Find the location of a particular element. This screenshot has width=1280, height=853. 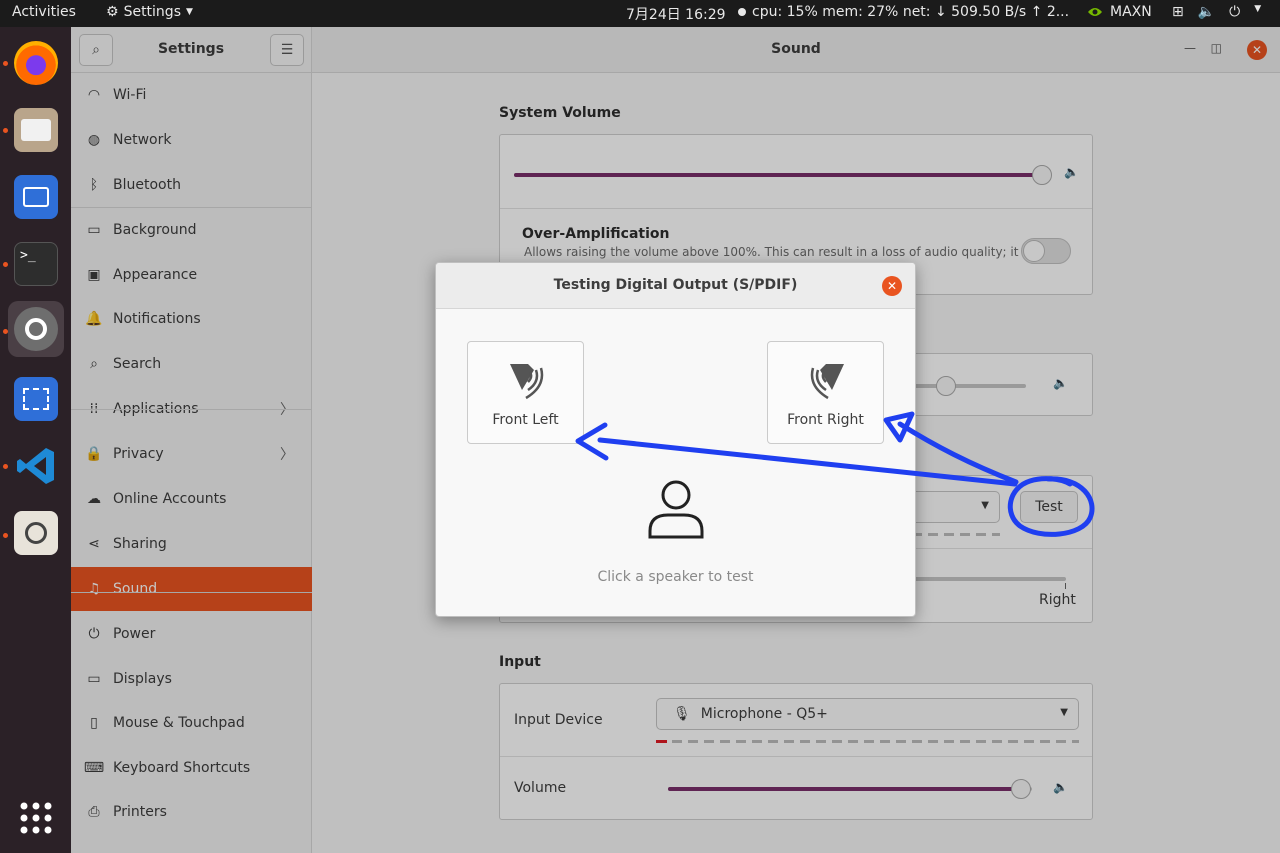

dialog-header: Testing Digital Output (S/PDIF) ✕ is located at coordinates (675, 286).